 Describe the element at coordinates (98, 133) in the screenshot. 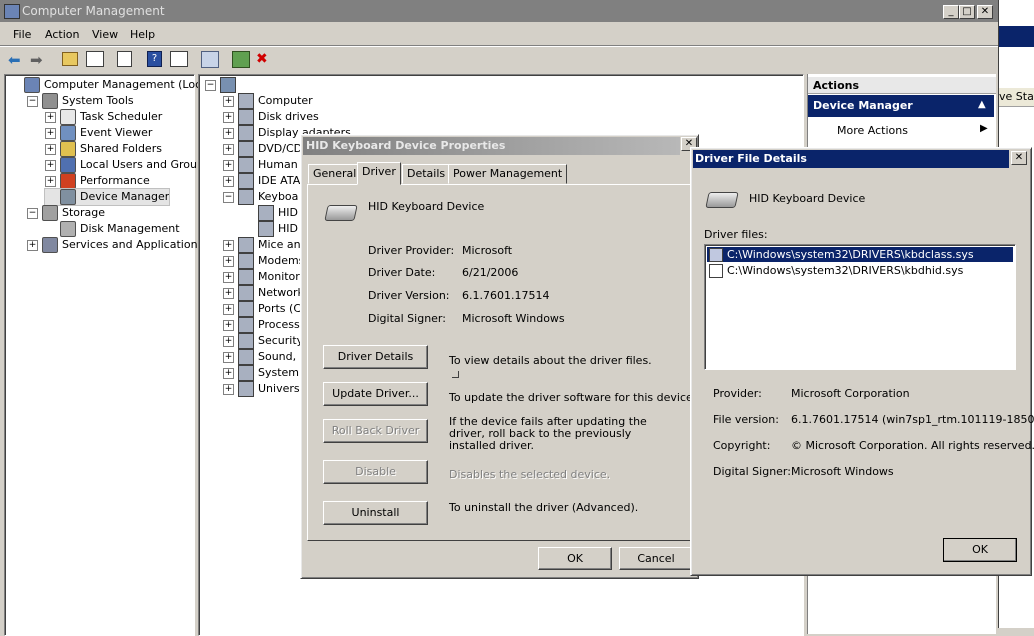

I see `tree-item: + Event Viewer` at that location.